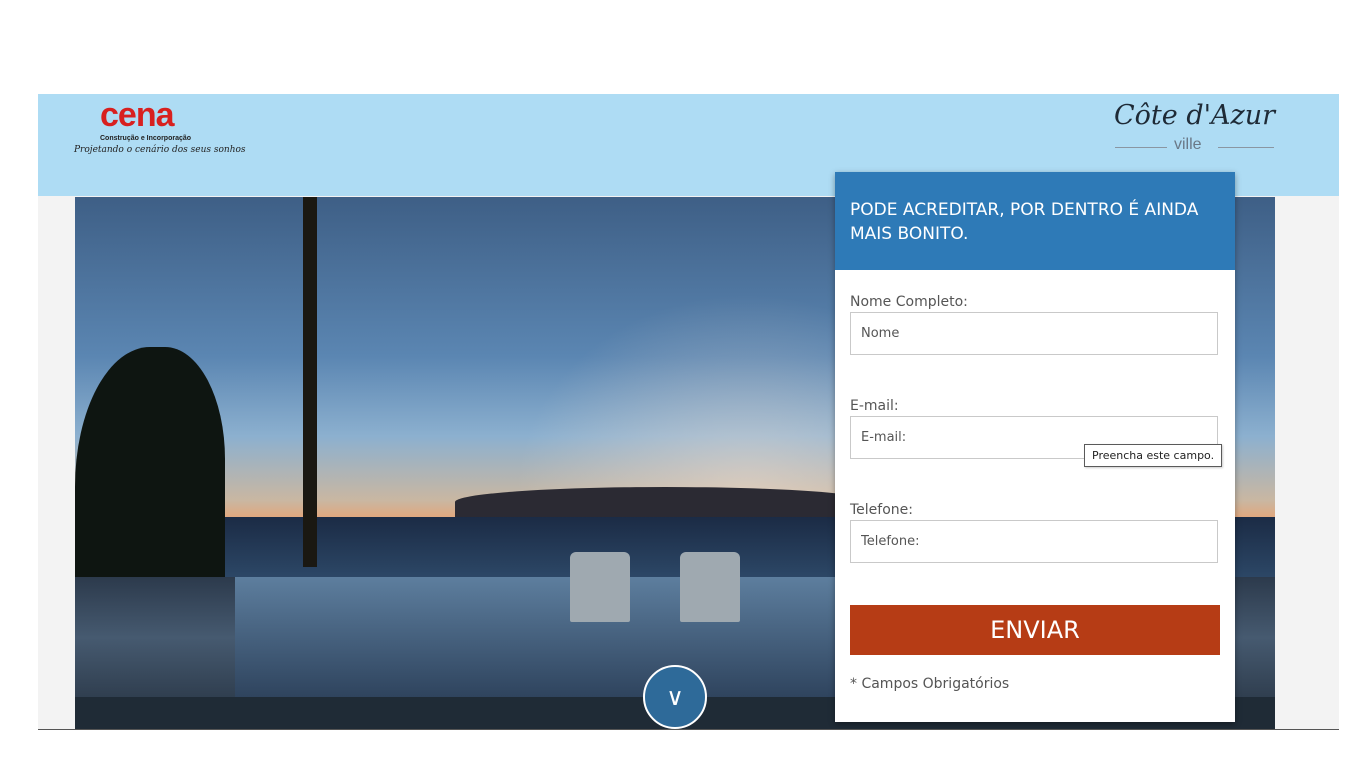 Image resolution: width=1366 pixels, height=768 pixels. I want to click on cote-dazur-logo: Côte d'Azur ville, so click(1195, 128).